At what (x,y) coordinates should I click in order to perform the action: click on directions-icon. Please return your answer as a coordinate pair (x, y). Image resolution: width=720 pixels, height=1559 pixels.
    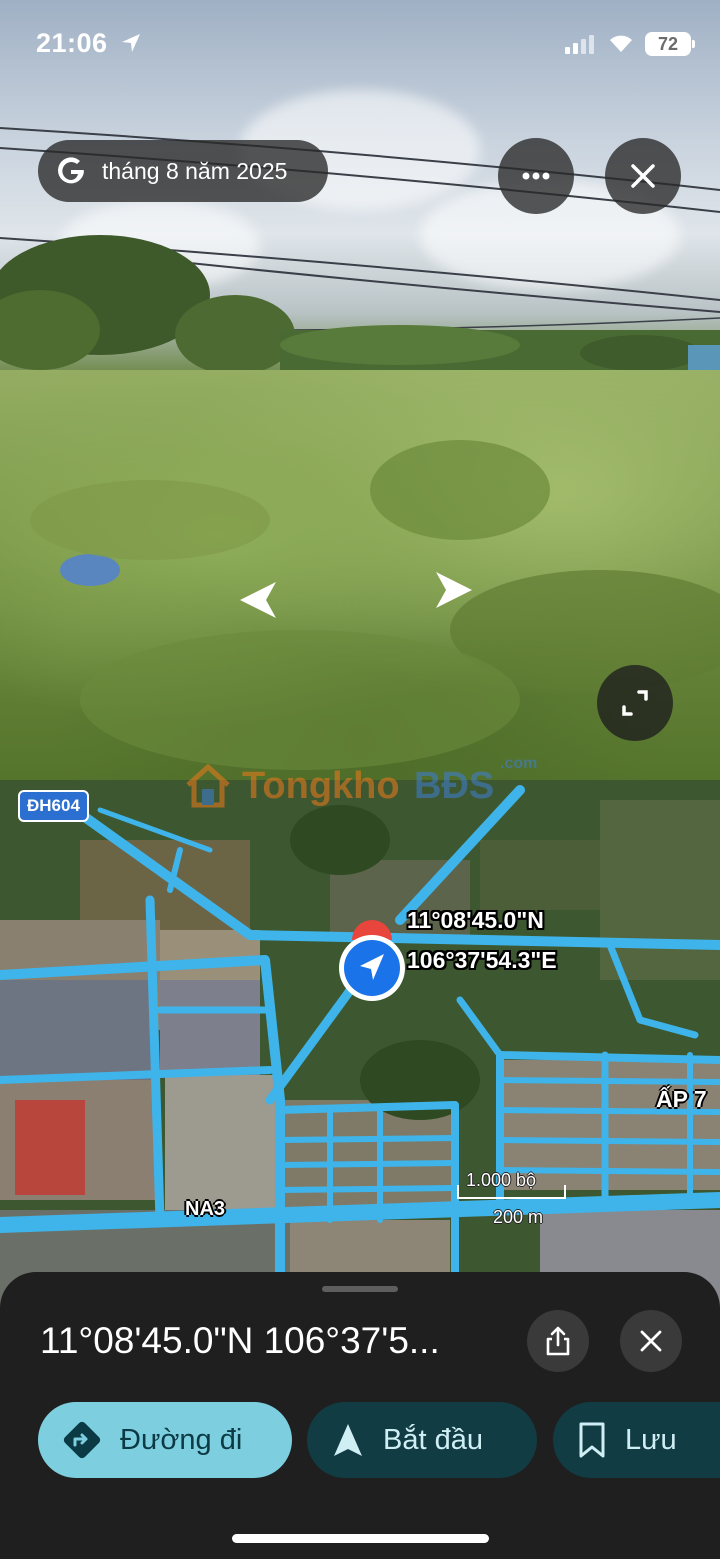
    Looking at the image, I should click on (82, 1440).